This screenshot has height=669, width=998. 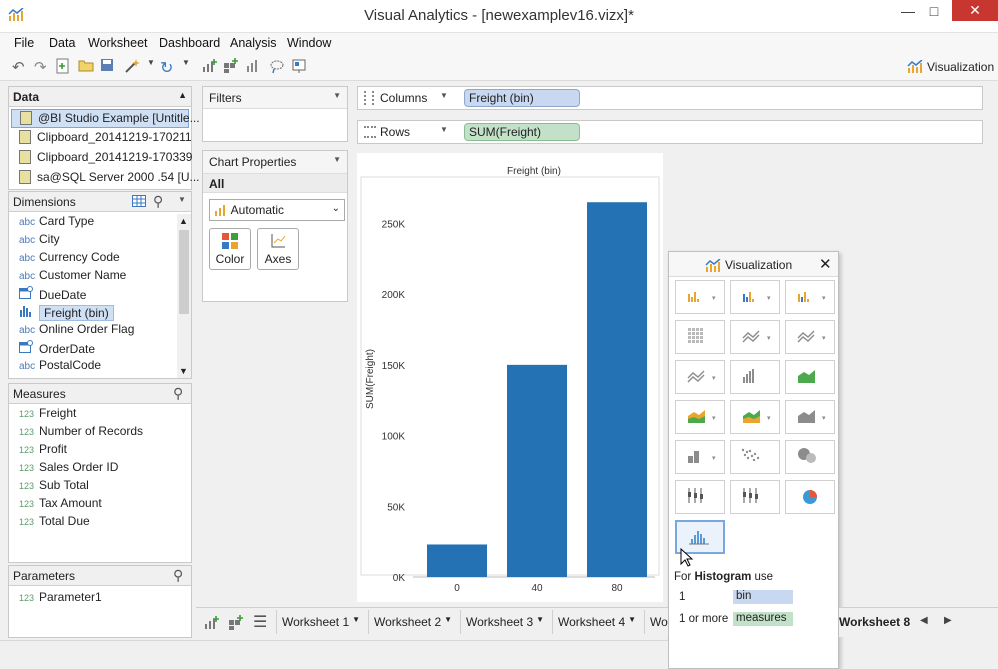 I want to click on measure-item: 123 Freight, so click(x=42, y=415).